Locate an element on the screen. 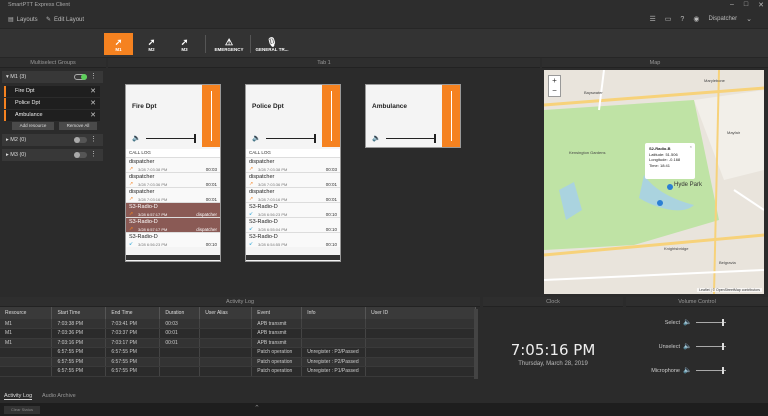 The width and height of the screenshot is (768, 416). group-row-m1: ▾ M1 (3) ⋮ is located at coordinates (52, 77).